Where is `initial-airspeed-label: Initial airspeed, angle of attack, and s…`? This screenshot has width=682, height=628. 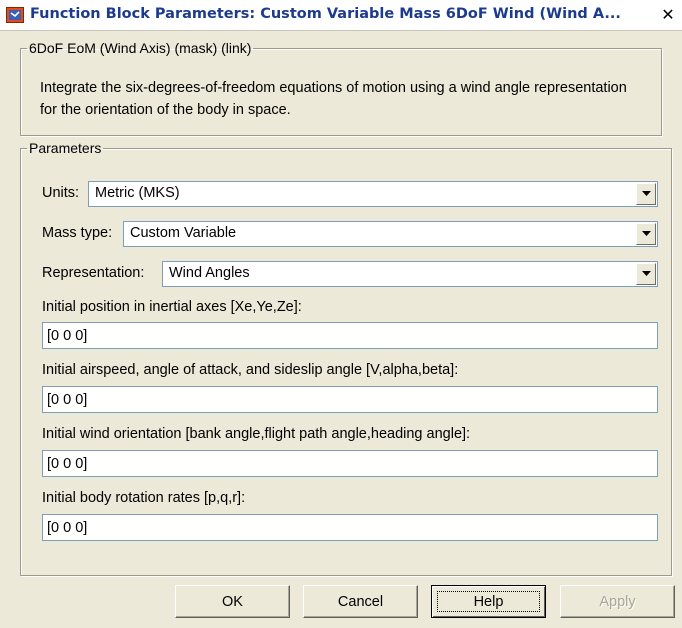
initial-airspeed-label: Initial airspeed, angle of attack, and s… is located at coordinates (250, 370).